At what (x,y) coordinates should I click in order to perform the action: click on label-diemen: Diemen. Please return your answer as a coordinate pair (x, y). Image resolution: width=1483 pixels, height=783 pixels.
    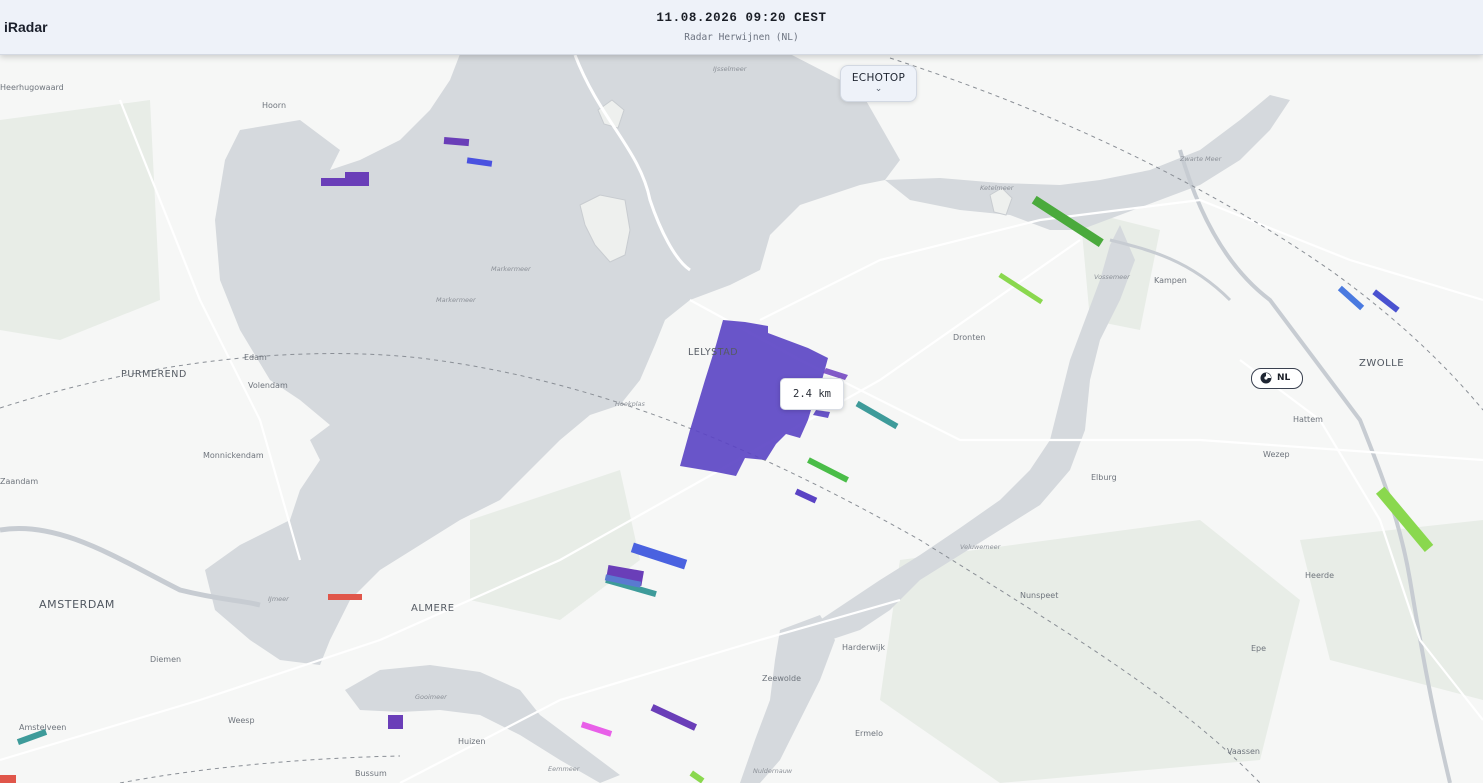
    Looking at the image, I should click on (165, 659).